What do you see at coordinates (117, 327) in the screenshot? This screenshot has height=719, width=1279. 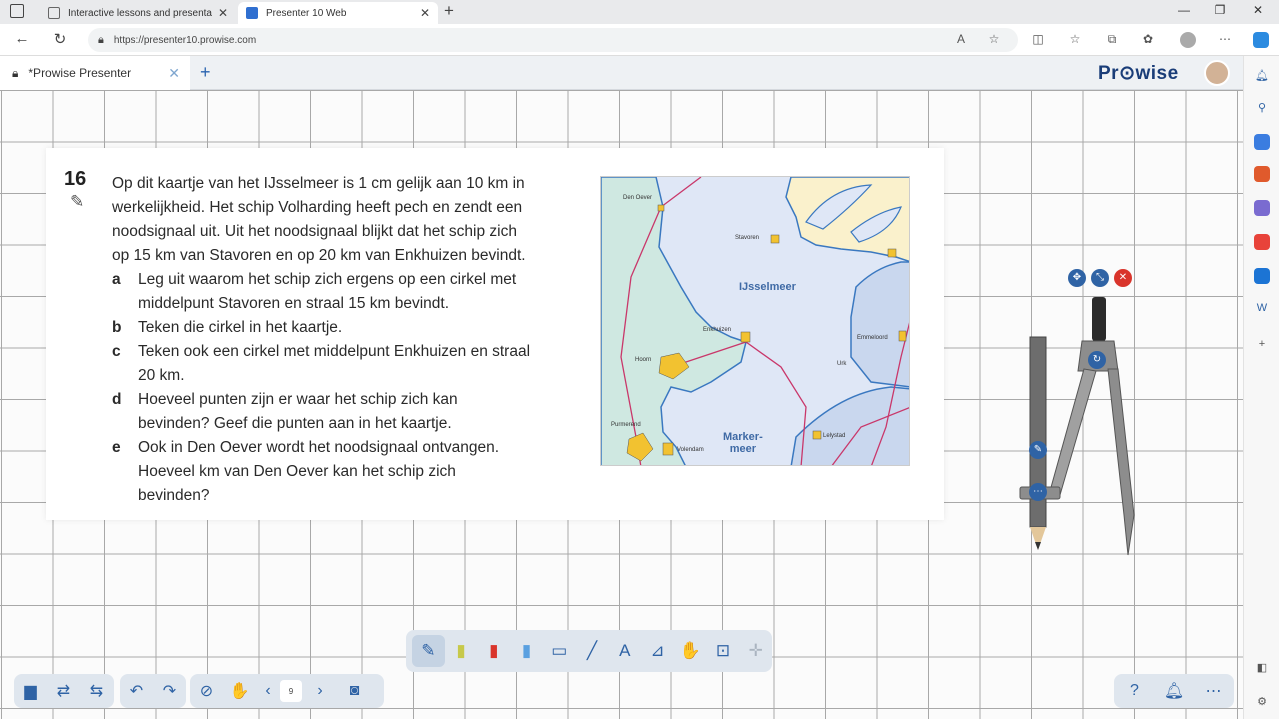 I see `part-letter: b` at bounding box center [117, 327].